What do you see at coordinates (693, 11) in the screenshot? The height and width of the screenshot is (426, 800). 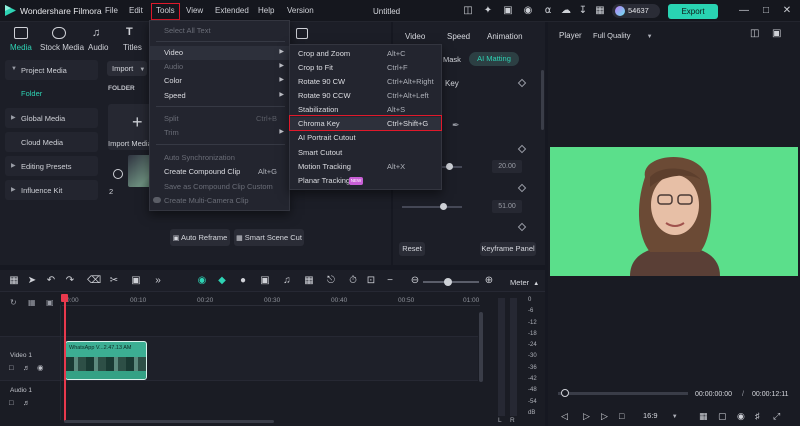 I see `export-button: Export` at bounding box center [693, 11].